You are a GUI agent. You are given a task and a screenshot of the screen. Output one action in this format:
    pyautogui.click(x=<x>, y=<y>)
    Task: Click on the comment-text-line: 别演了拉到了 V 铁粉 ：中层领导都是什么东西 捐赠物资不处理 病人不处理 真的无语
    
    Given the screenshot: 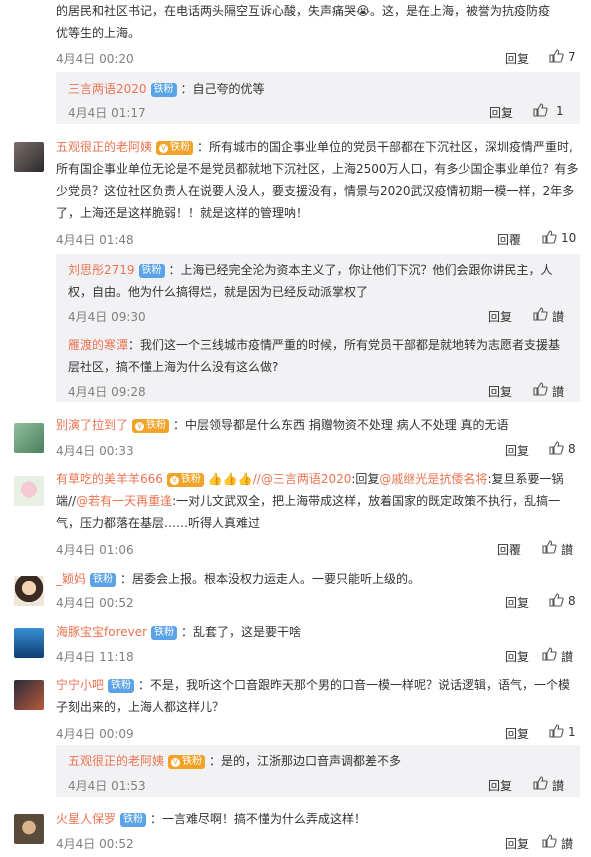 What is the action you would take?
    pyautogui.click(x=282, y=425)
    